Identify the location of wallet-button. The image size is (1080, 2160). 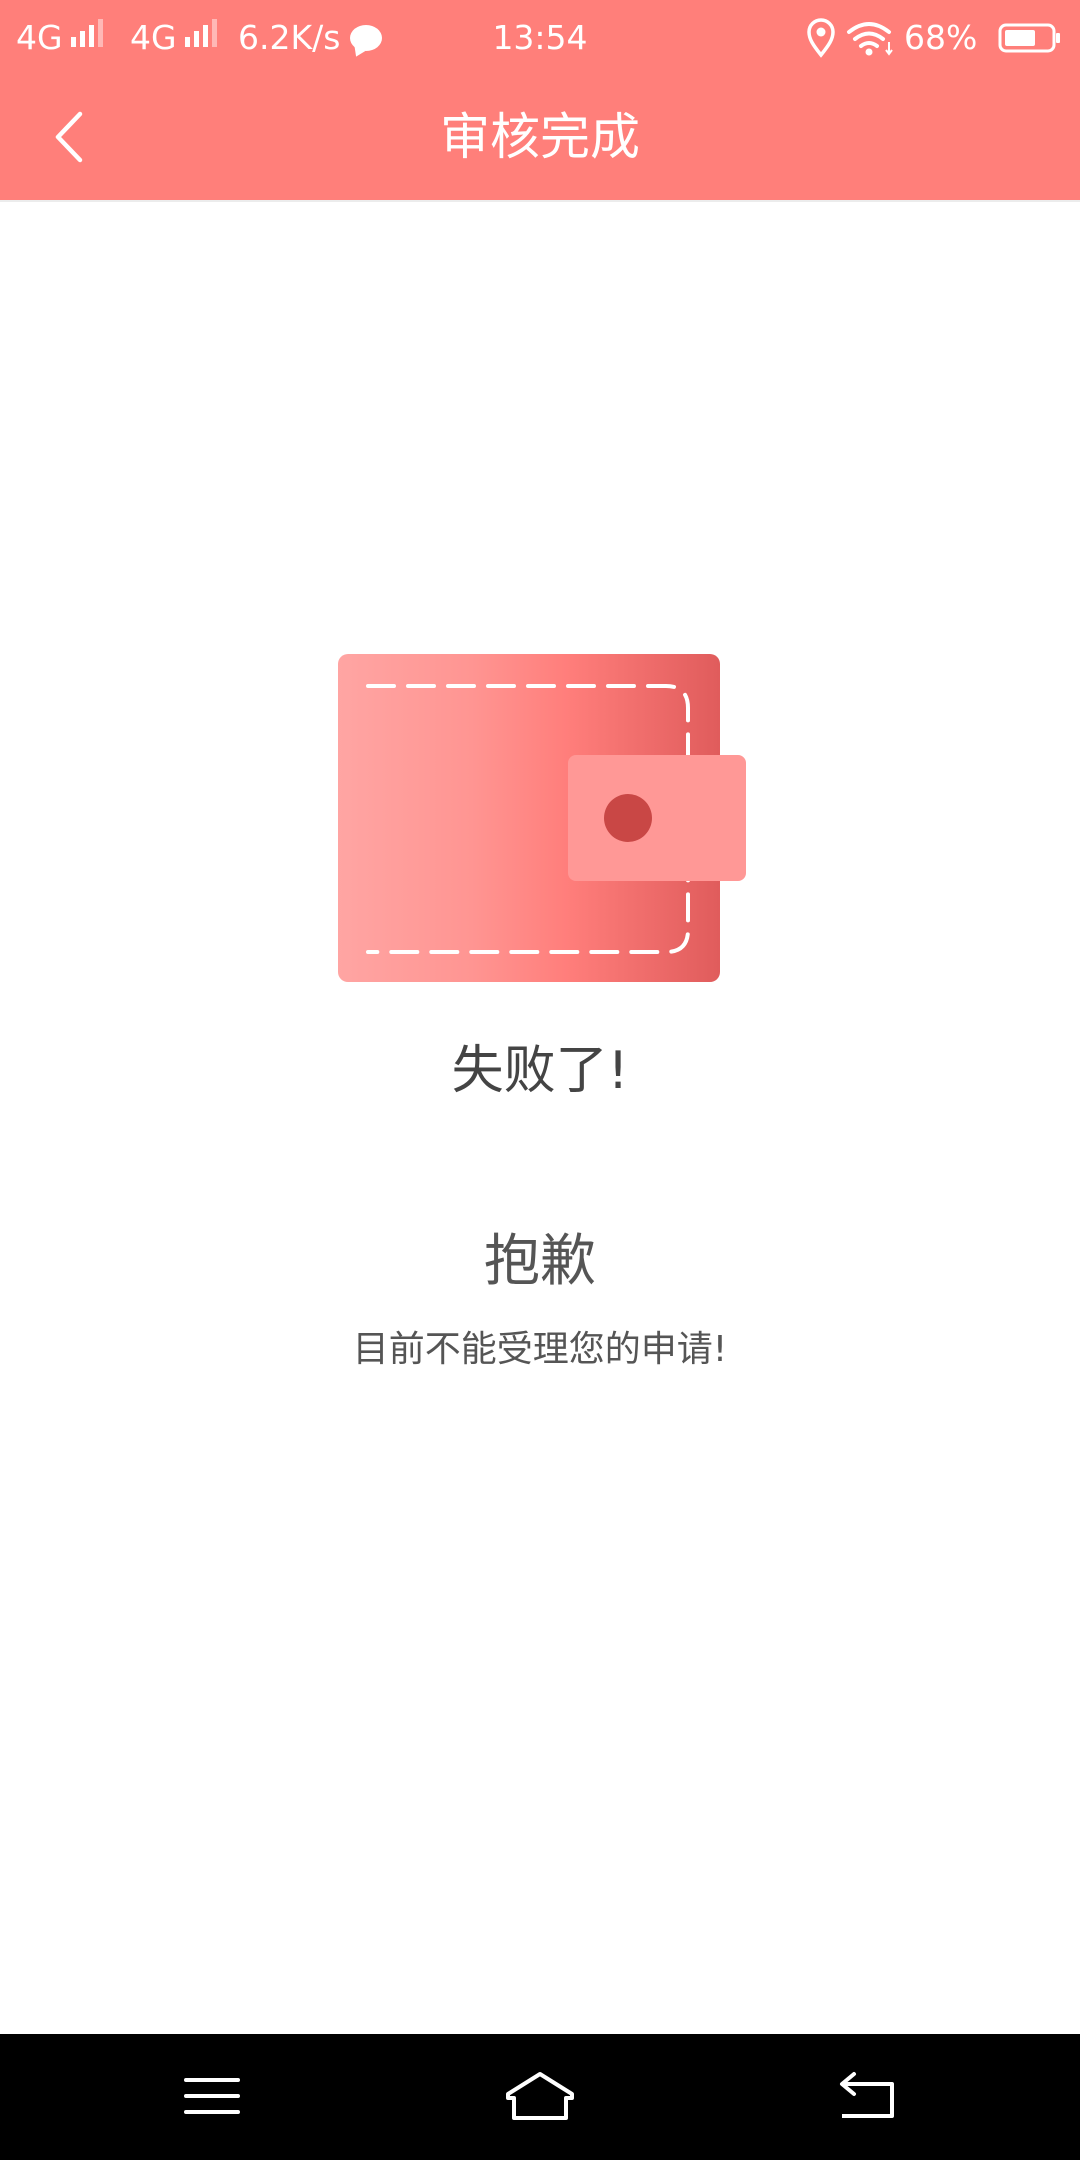
(628, 818).